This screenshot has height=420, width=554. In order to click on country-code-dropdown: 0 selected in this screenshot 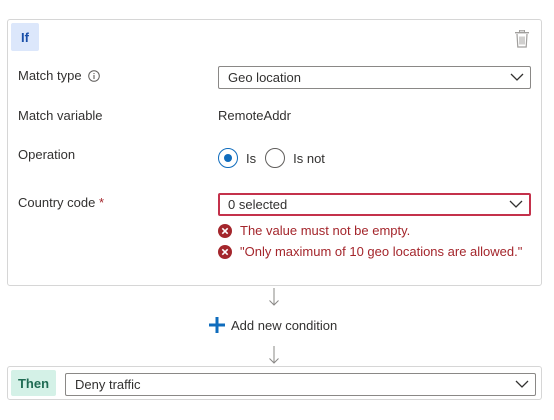, I will do `click(374, 204)`.